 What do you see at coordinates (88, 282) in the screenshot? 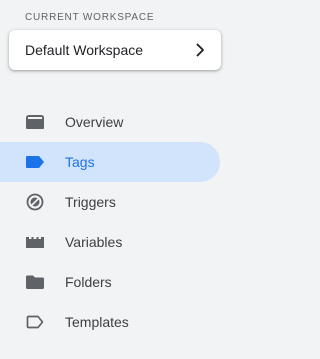
I see `sidebar-item-label: Folders` at bounding box center [88, 282].